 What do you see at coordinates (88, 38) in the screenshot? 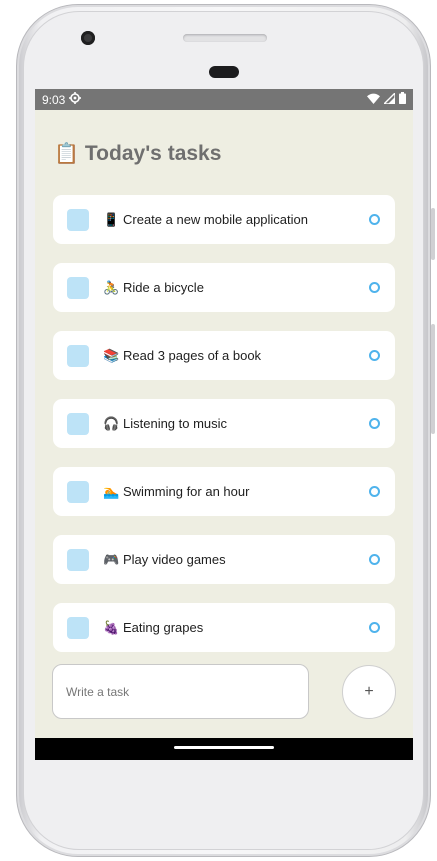
I see `front-camera` at bounding box center [88, 38].